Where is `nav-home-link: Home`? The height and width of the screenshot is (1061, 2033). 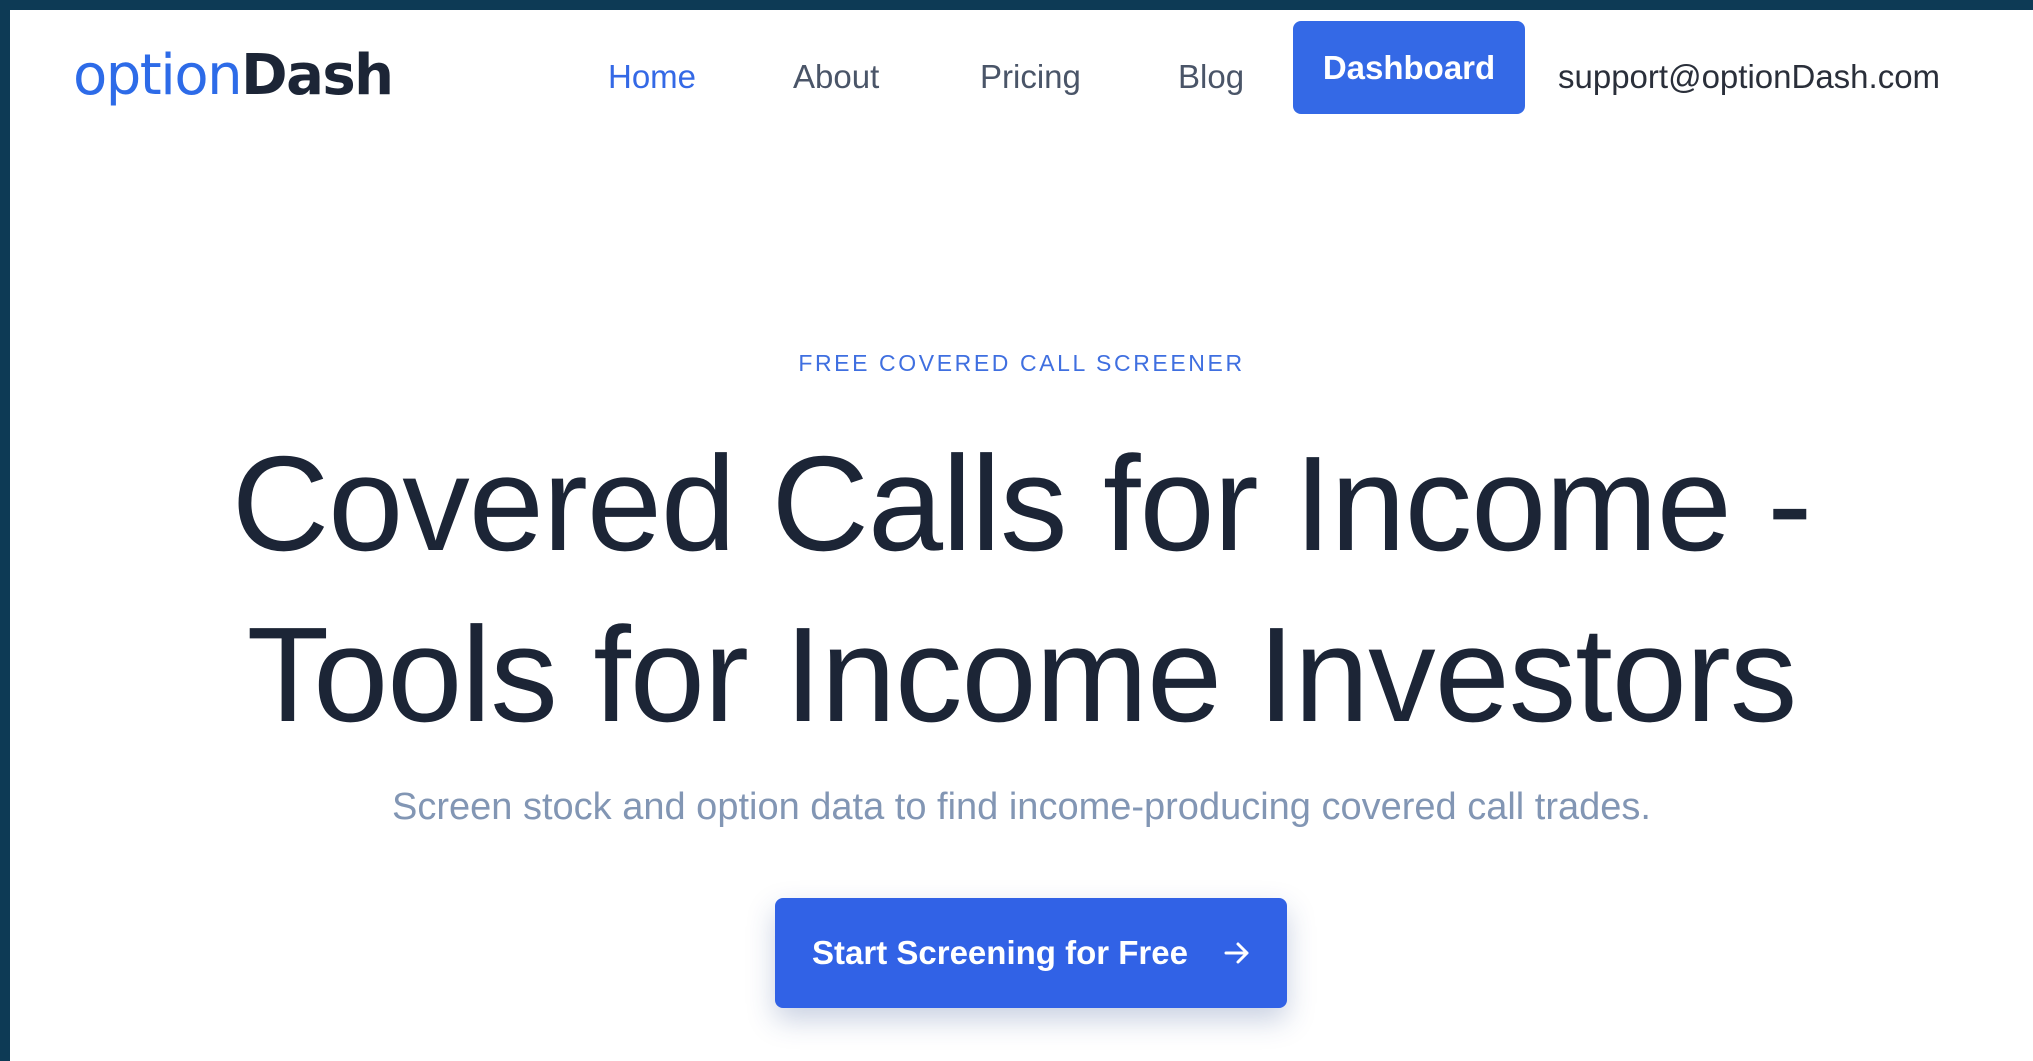
nav-home-link: Home is located at coordinates (652, 76).